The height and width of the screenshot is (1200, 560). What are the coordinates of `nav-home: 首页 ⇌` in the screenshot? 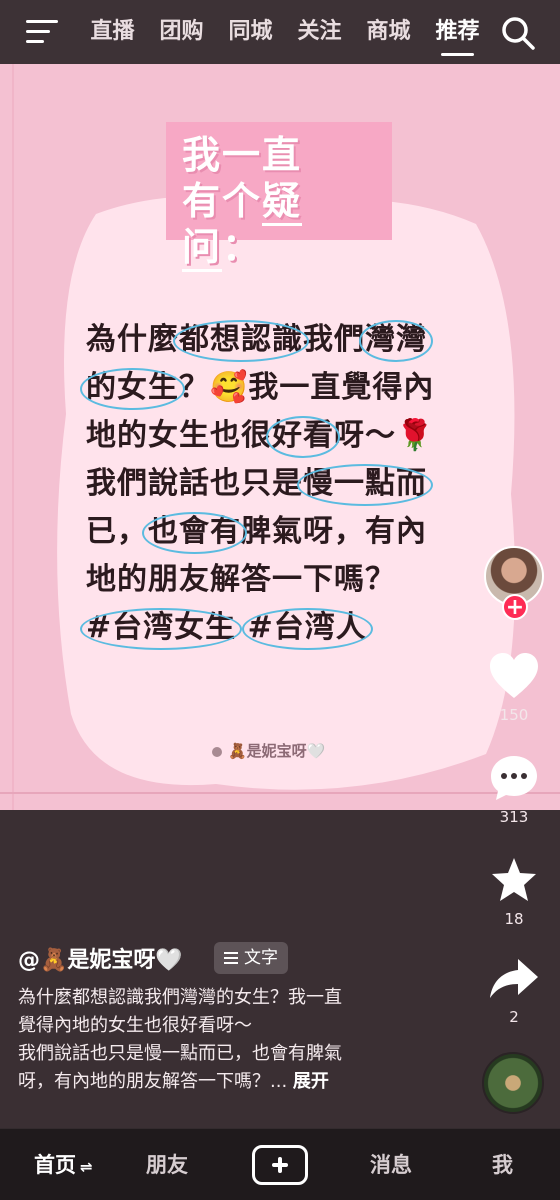 It's located at (63, 1164).